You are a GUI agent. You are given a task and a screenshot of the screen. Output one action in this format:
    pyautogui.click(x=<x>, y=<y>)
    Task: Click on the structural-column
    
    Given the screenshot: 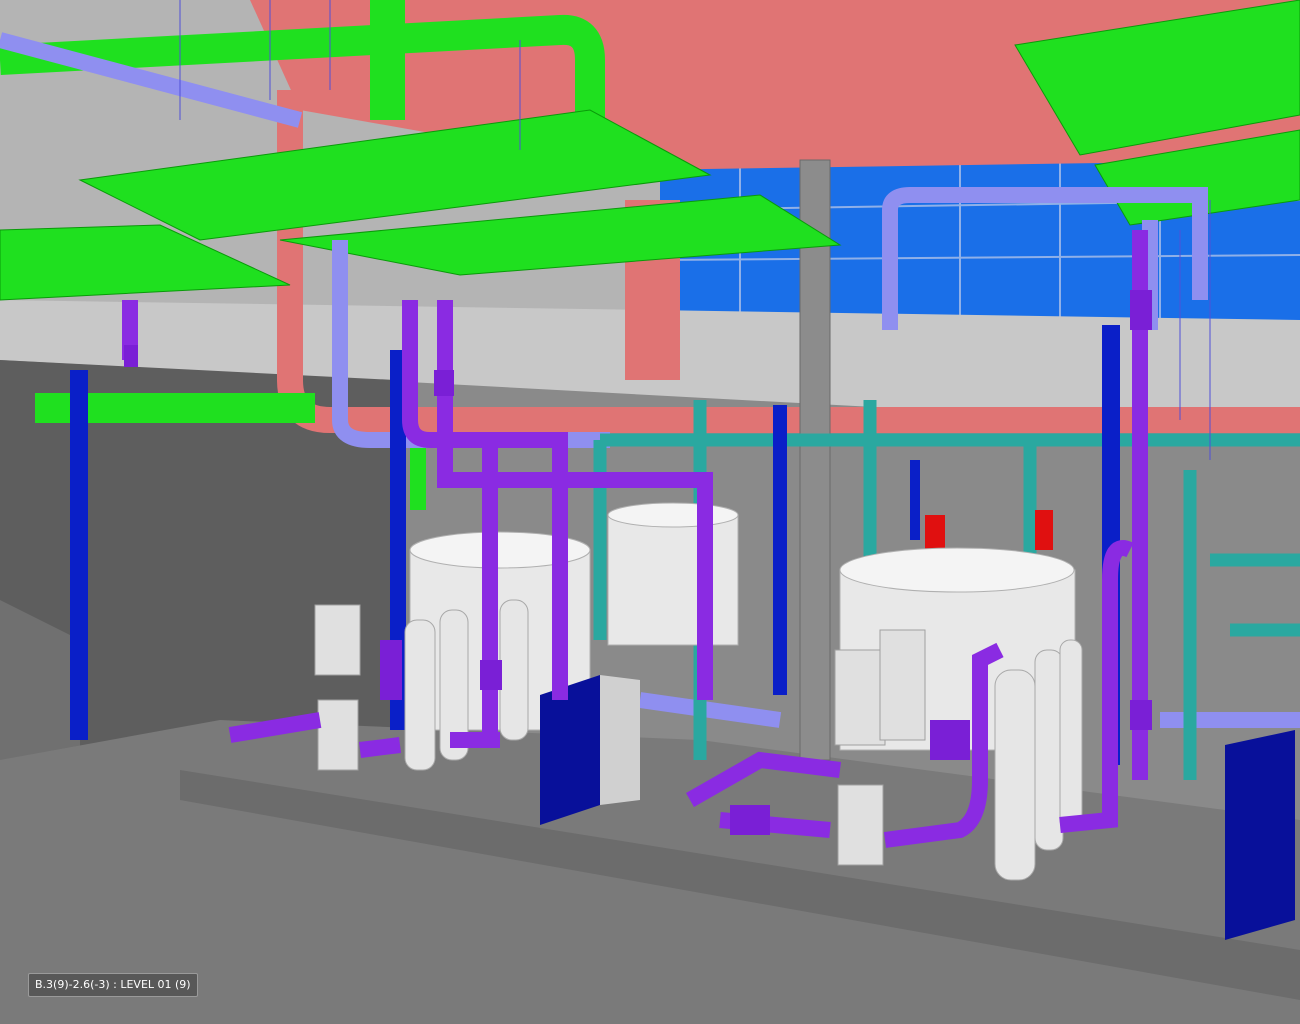 What is the action you would take?
    pyautogui.click(x=815, y=460)
    